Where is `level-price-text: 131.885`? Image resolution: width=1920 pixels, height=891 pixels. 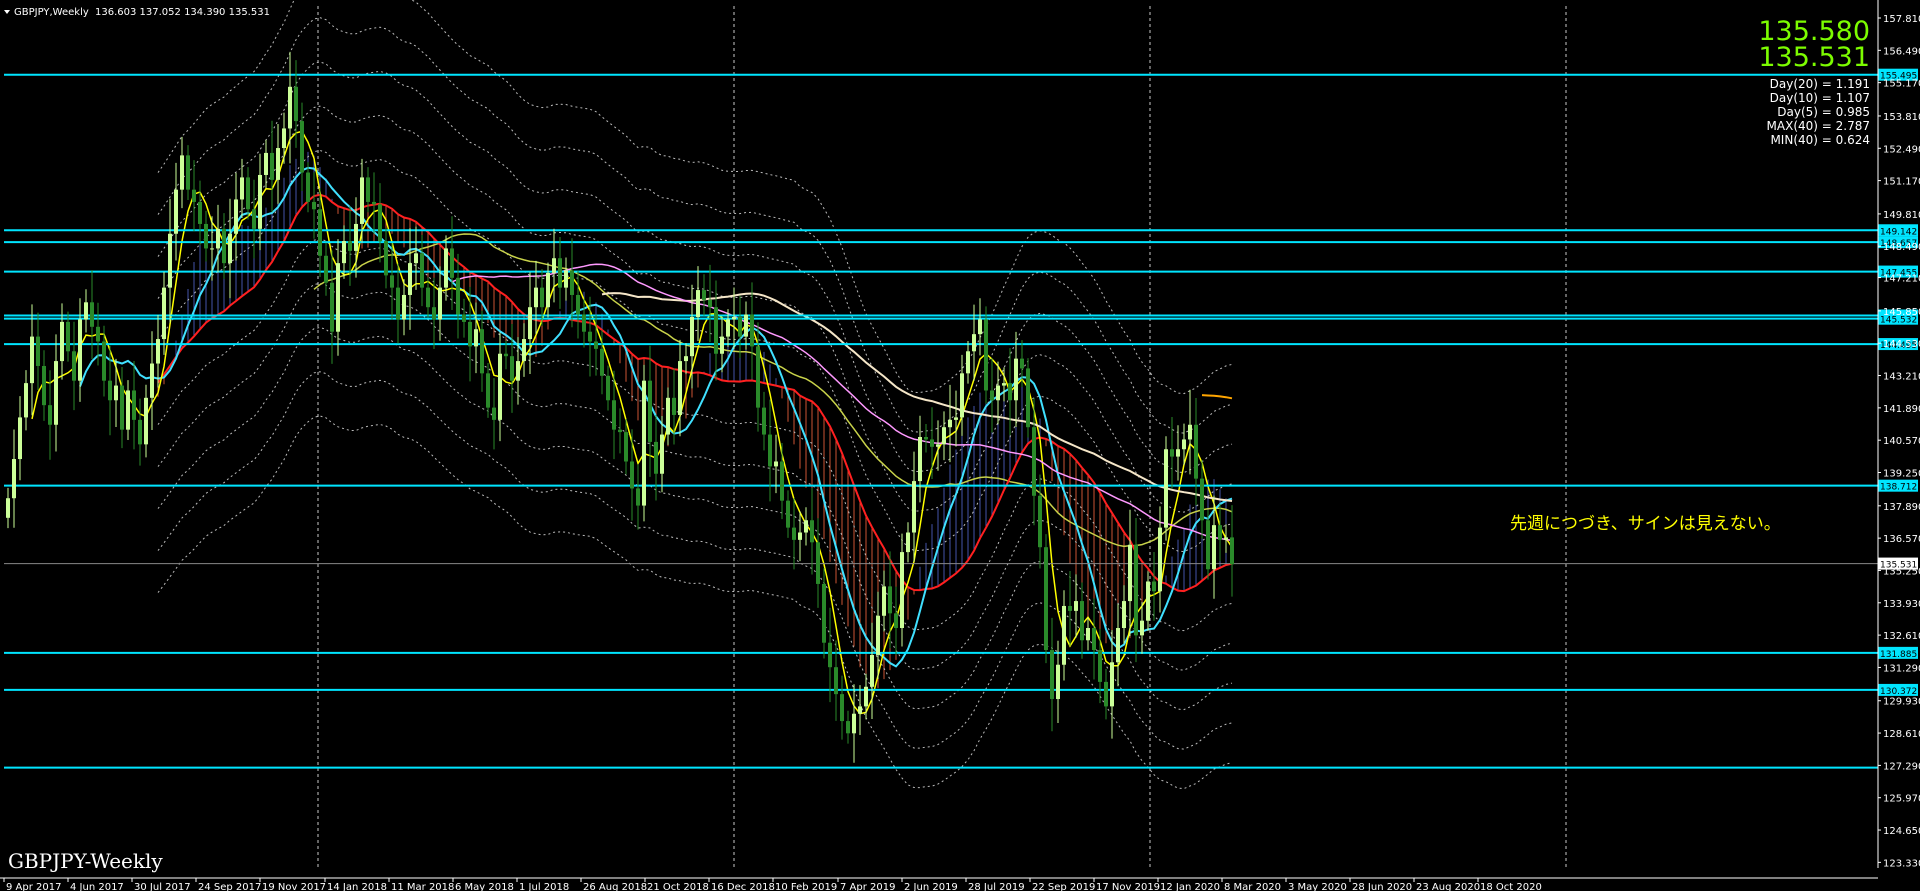
level-price-text: 131.885 is located at coordinates (1898, 655).